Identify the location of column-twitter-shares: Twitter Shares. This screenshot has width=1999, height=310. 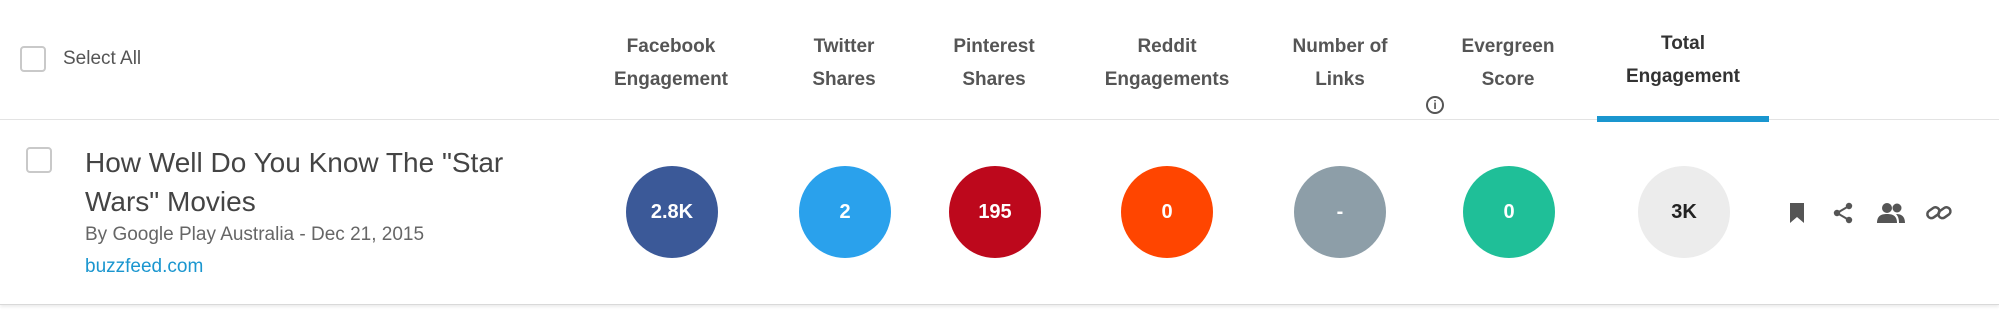
(844, 63).